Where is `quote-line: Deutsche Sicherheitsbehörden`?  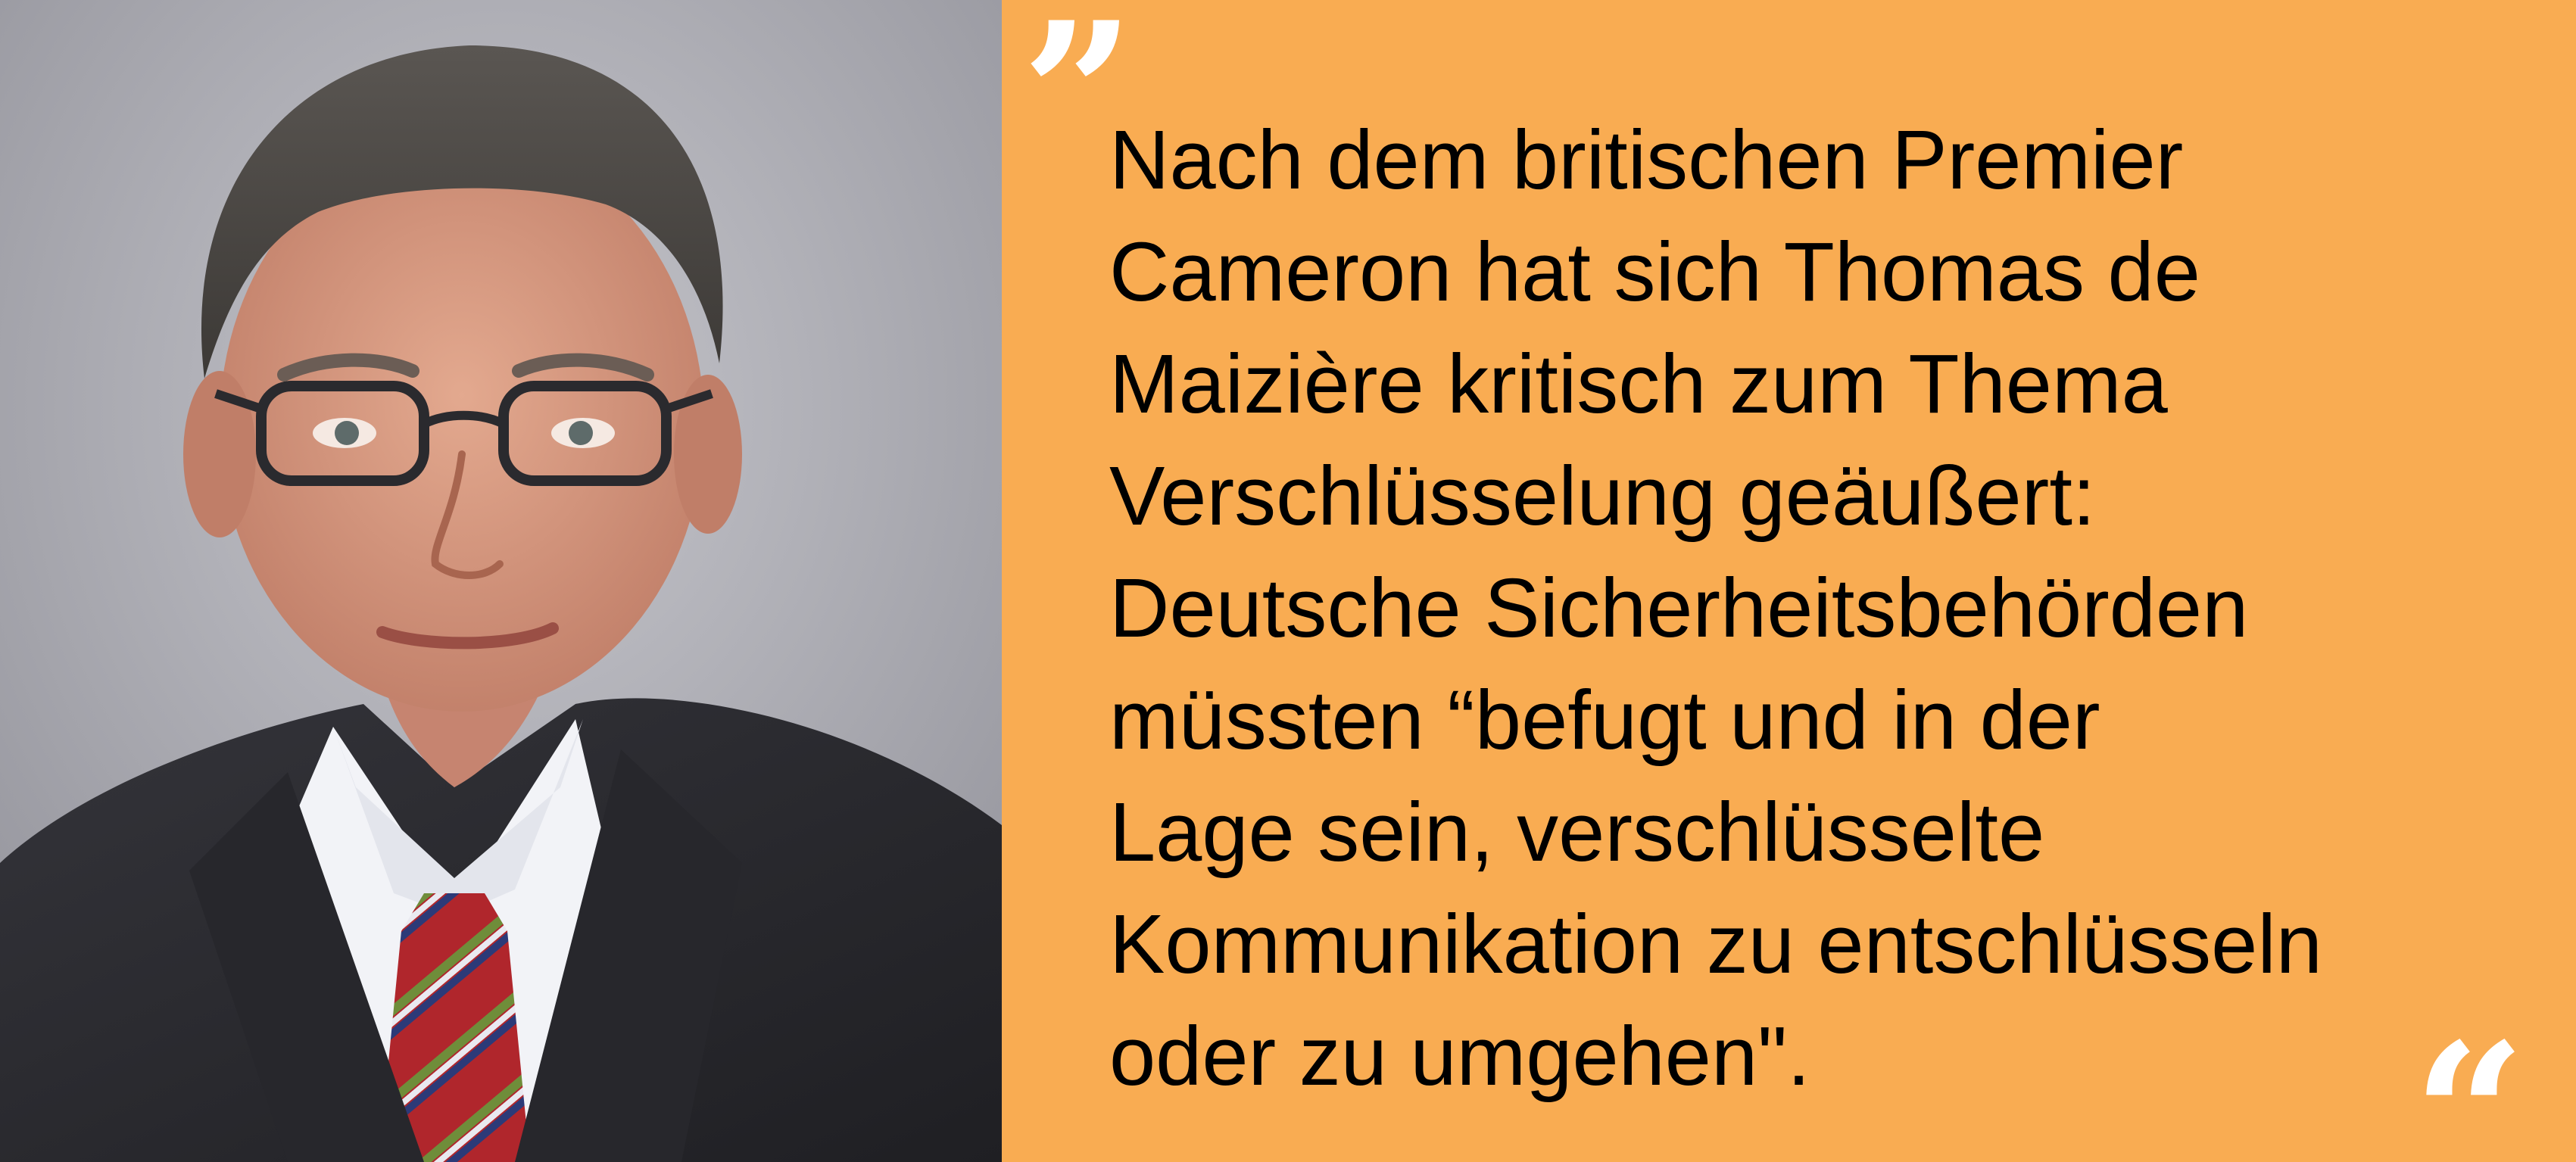
quote-line: Deutsche Sicherheitsbehörden is located at coordinates (1679, 608).